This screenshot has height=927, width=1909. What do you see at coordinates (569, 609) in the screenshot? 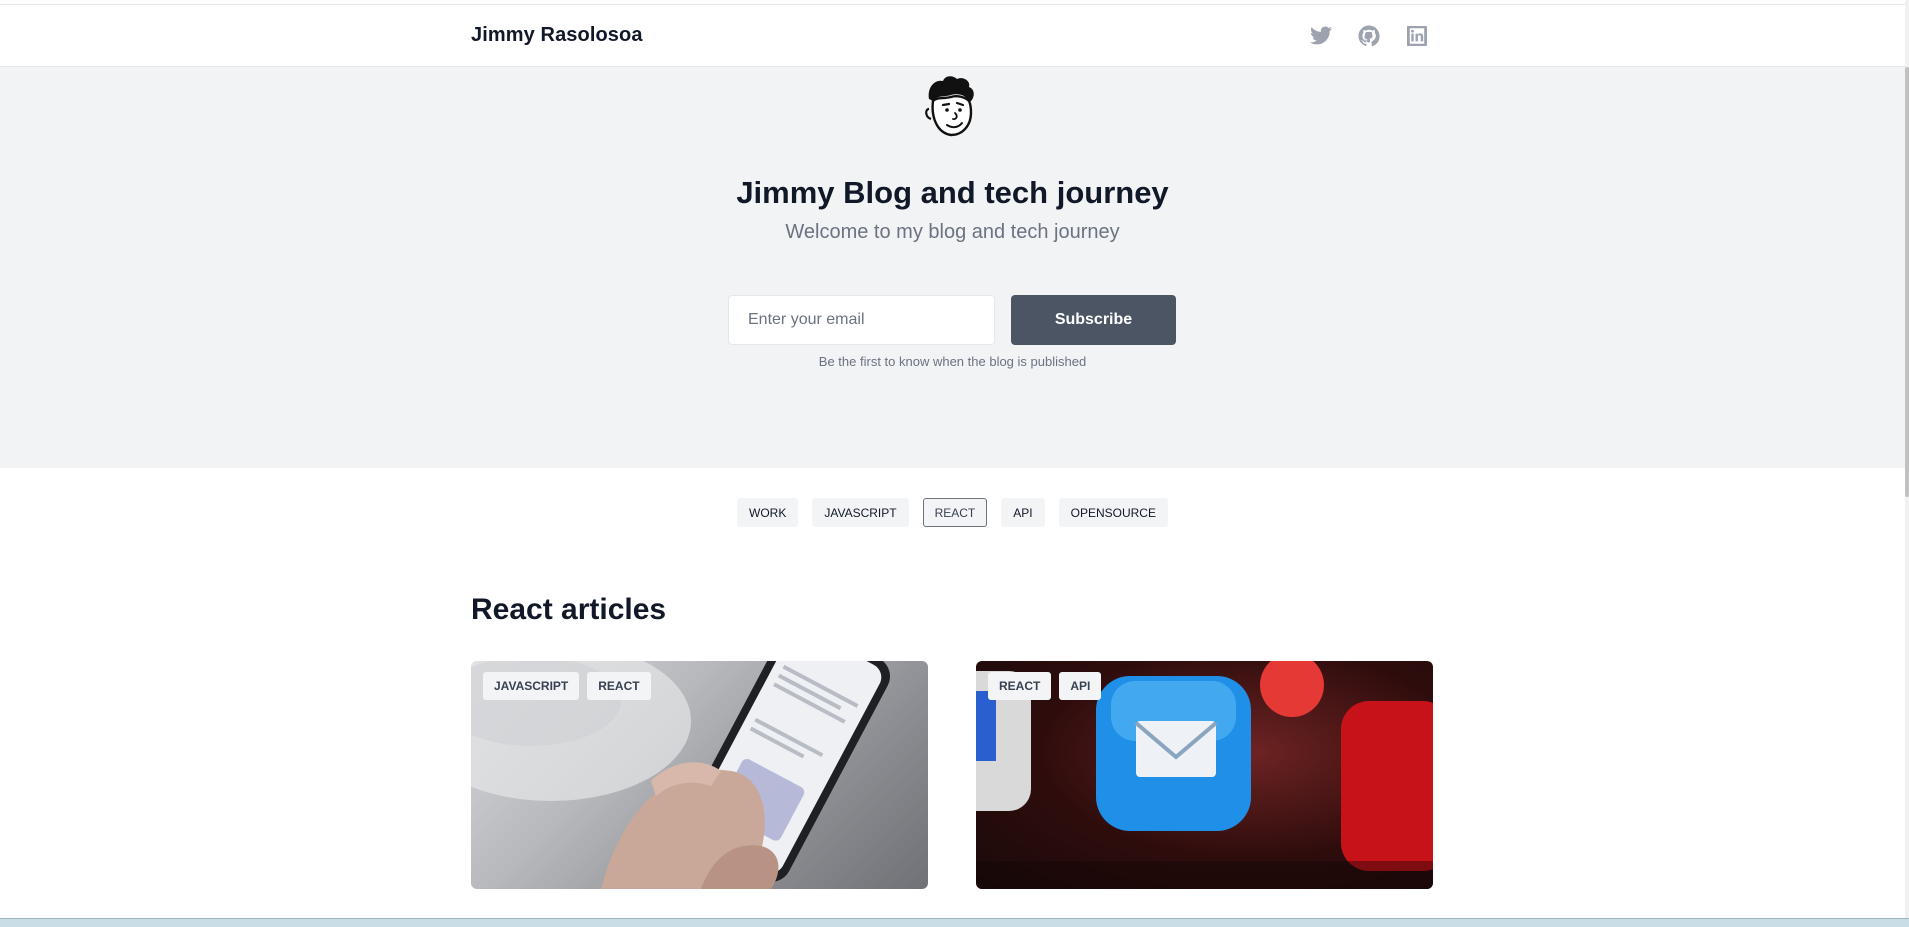
I see `section-title: React articles` at bounding box center [569, 609].